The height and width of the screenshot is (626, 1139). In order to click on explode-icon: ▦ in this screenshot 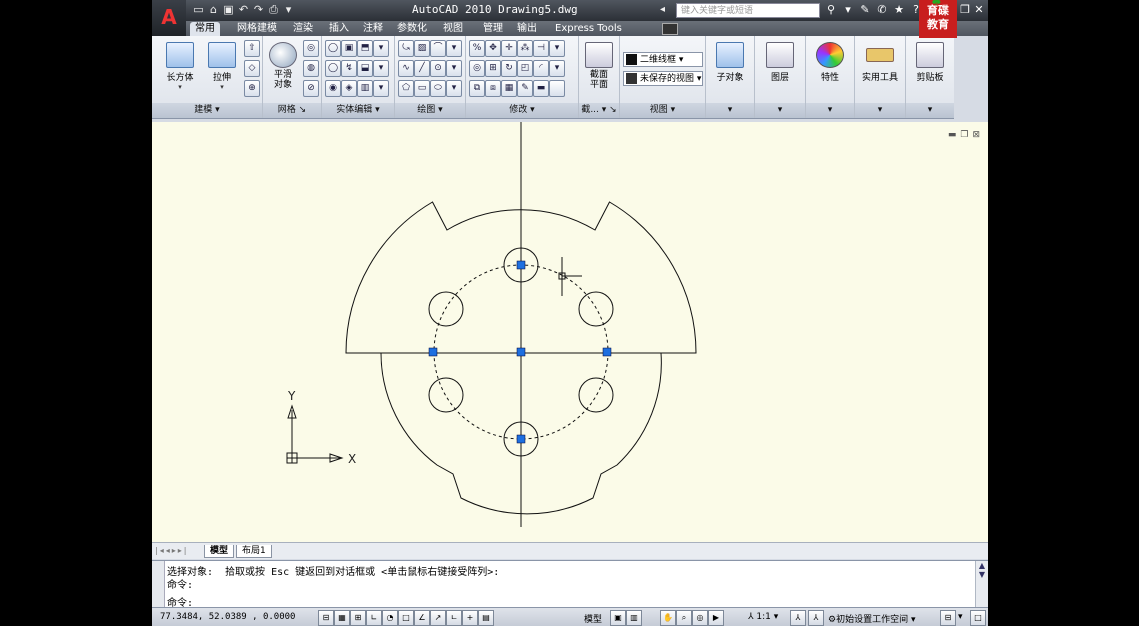, I will do `click(509, 88)`.